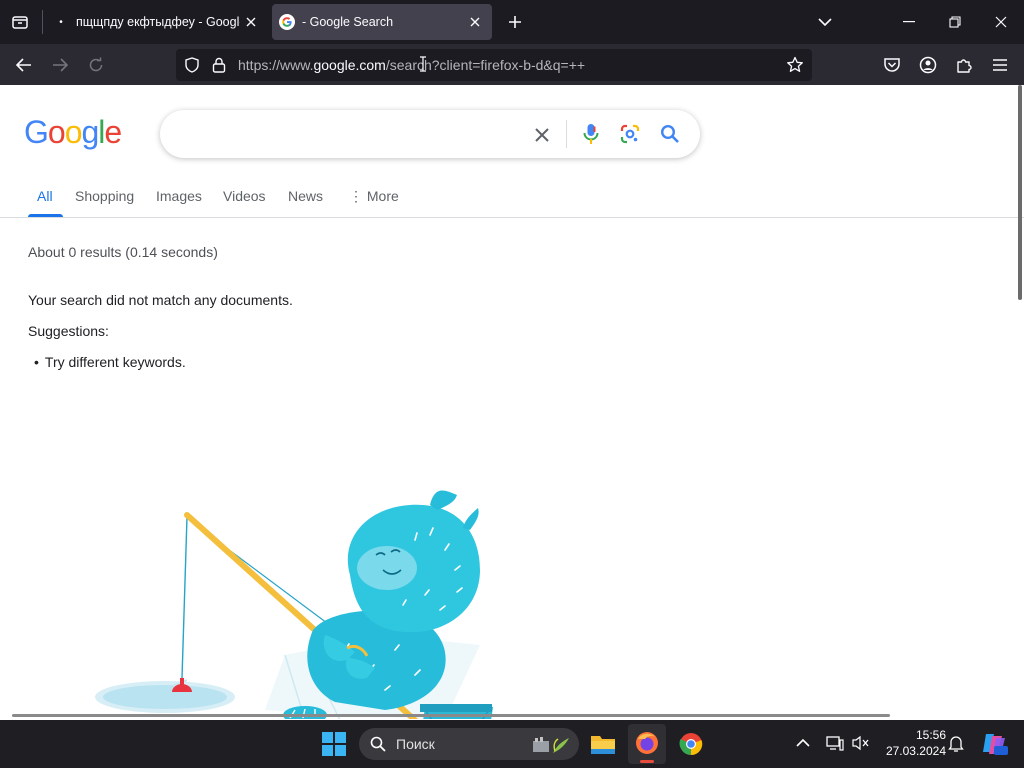  What do you see at coordinates (294, 604) in the screenshot?
I see `fishing-monster-illustration` at bounding box center [294, 604].